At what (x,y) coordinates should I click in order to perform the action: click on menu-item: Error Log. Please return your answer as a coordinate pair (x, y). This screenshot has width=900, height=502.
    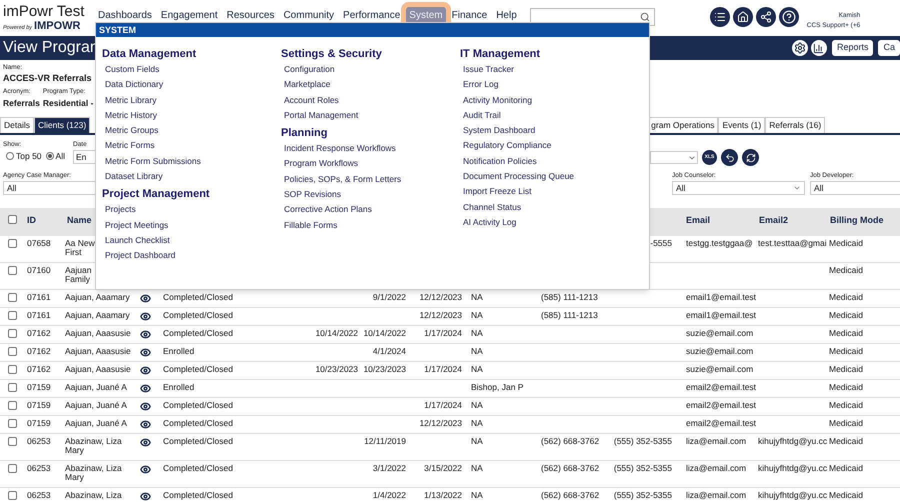
    Looking at the image, I should click on (479, 85).